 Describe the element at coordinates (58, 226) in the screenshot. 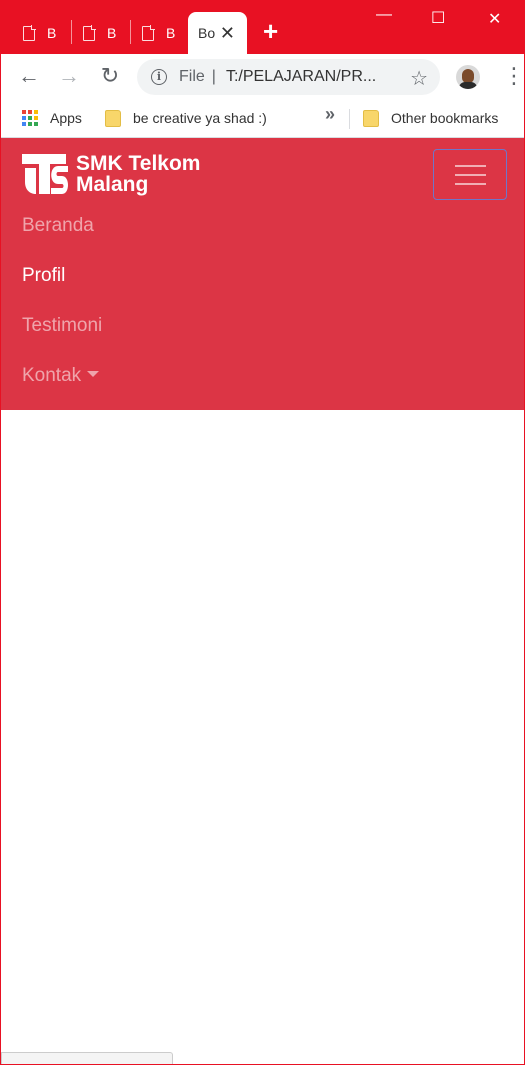

I see `nav-link-beranda: Beranda` at that location.